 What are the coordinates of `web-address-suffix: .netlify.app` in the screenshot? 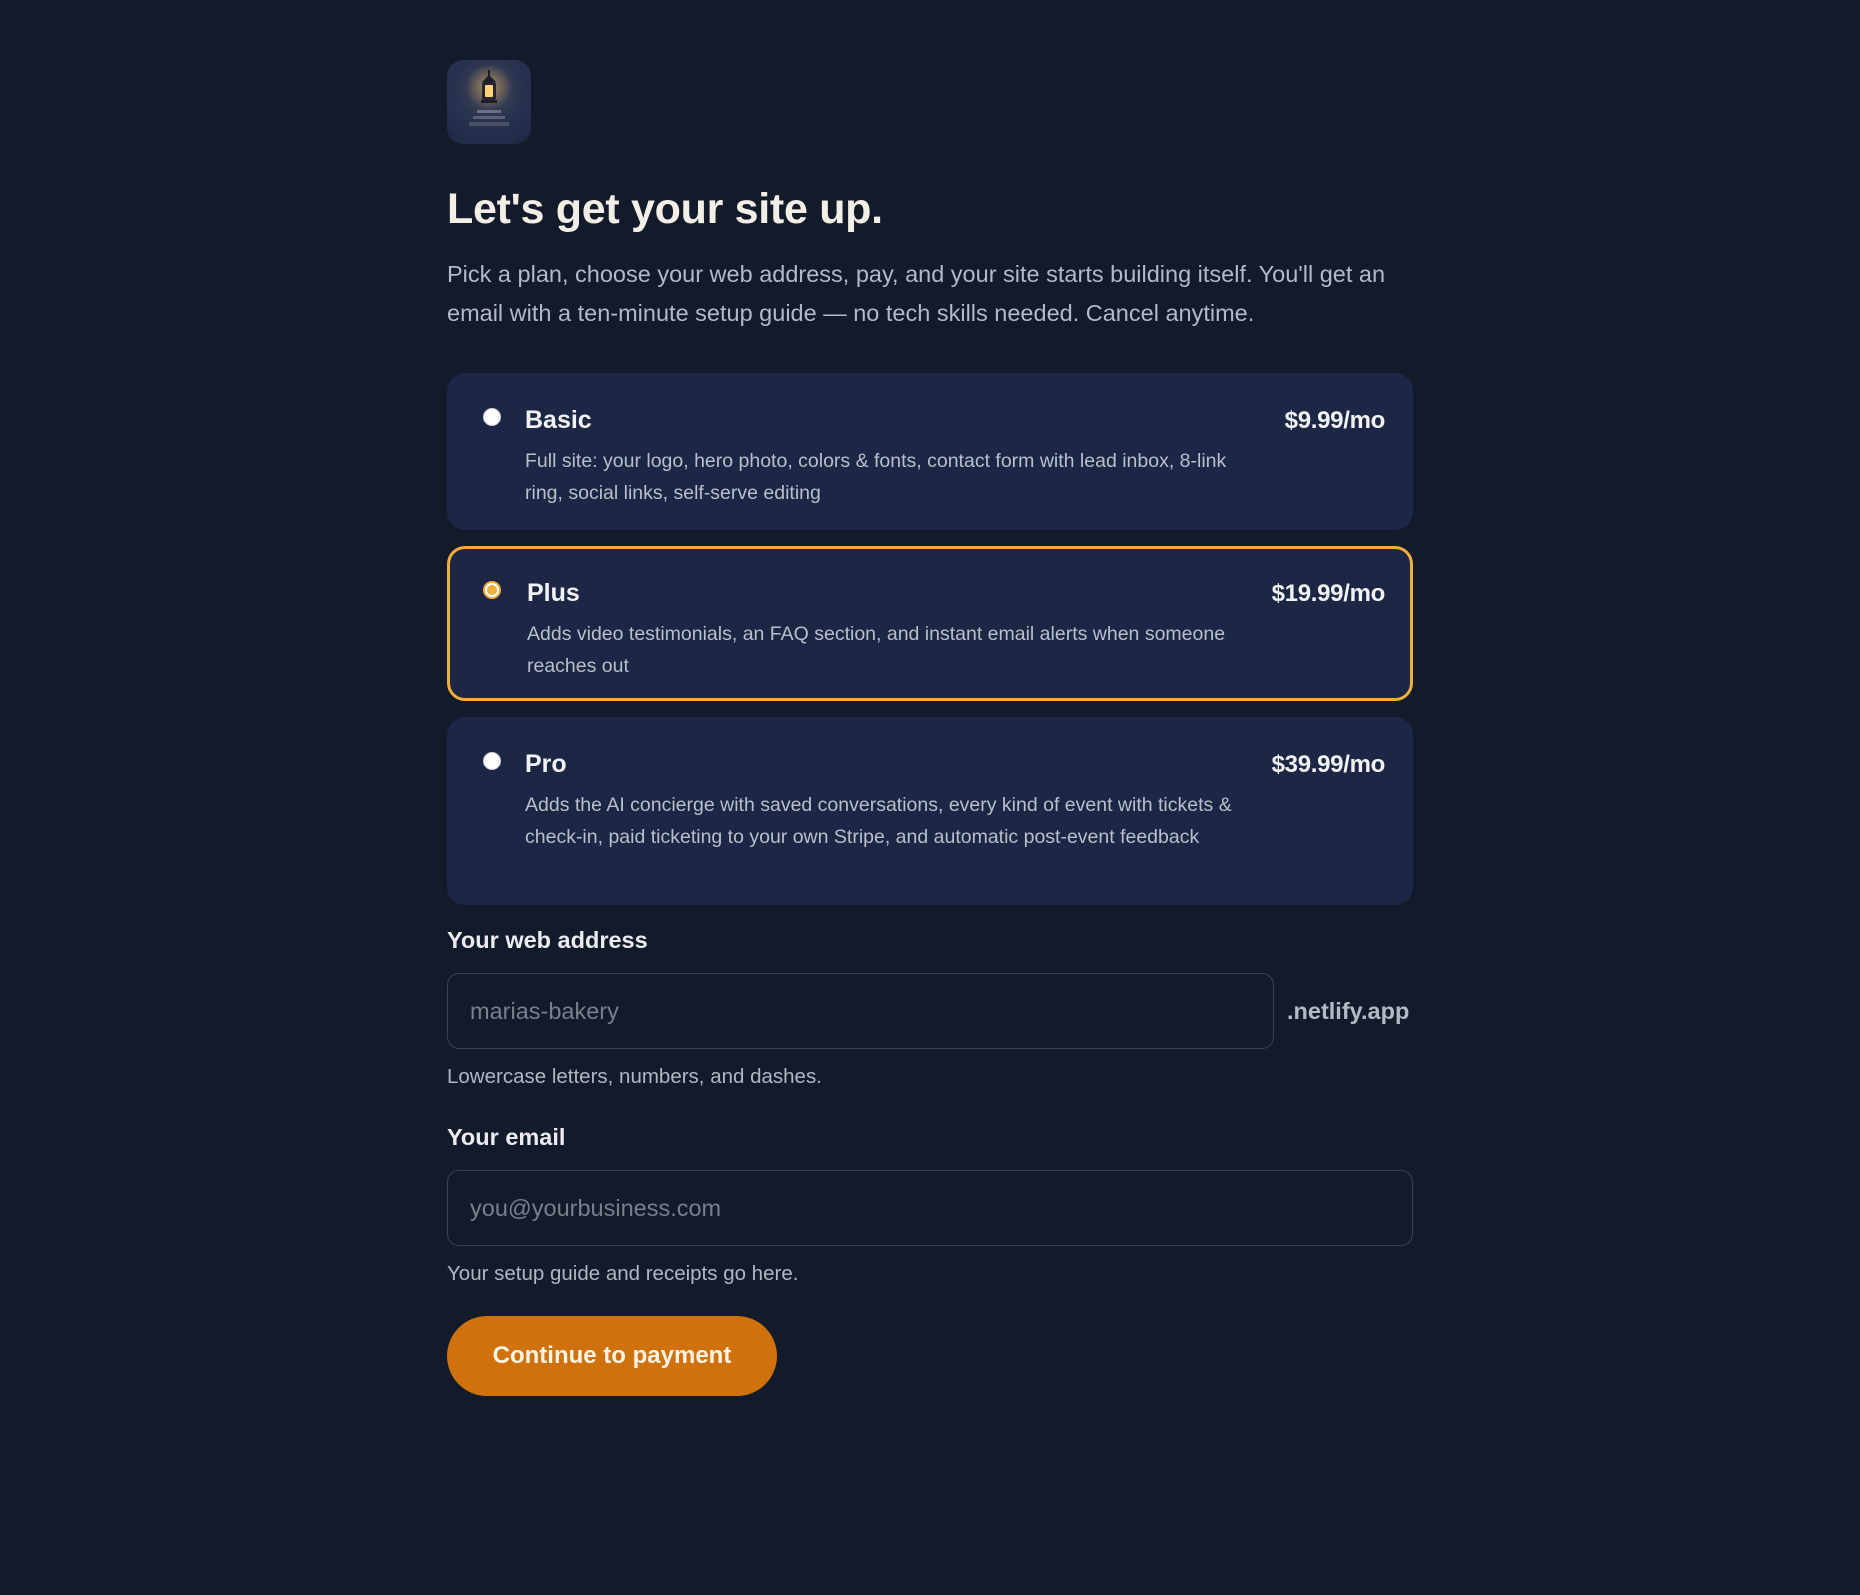 It's located at (1348, 1010).